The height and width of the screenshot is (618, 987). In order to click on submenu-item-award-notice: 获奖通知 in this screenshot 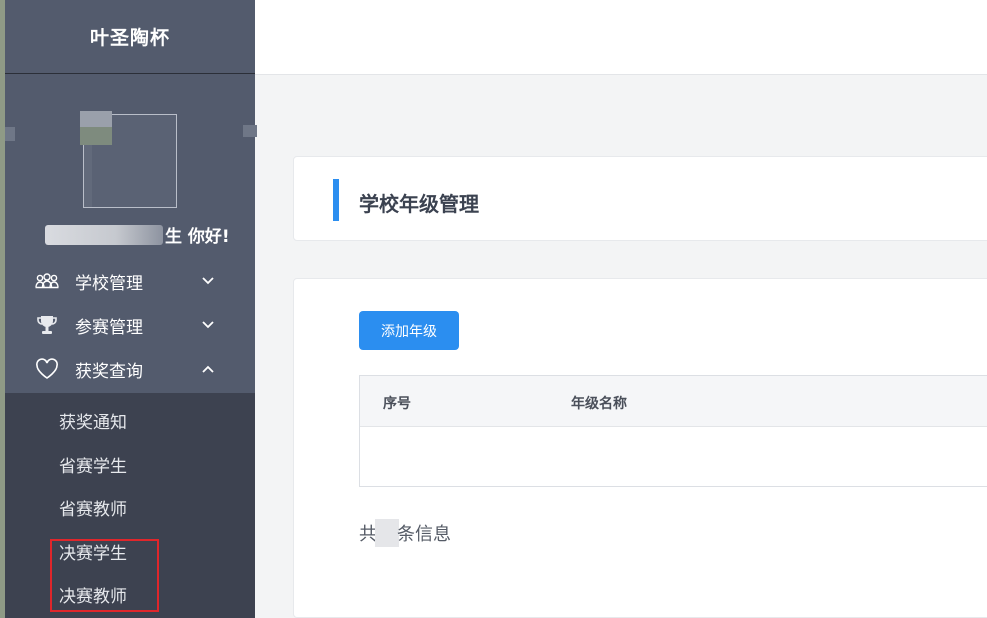, I will do `click(130, 421)`.